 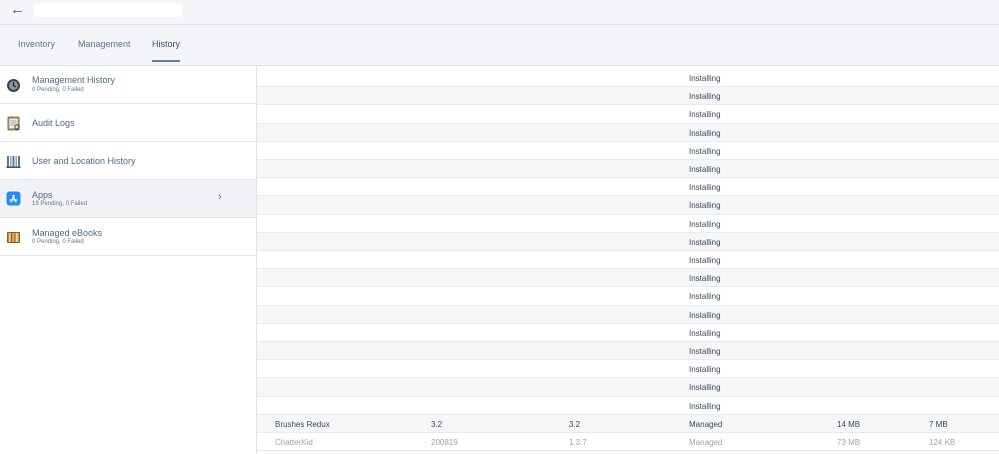 What do you see at coordinates (36, 49) in the screenshot?
I see `tab-inventory: Inventory` at bounding box center [36, 49].